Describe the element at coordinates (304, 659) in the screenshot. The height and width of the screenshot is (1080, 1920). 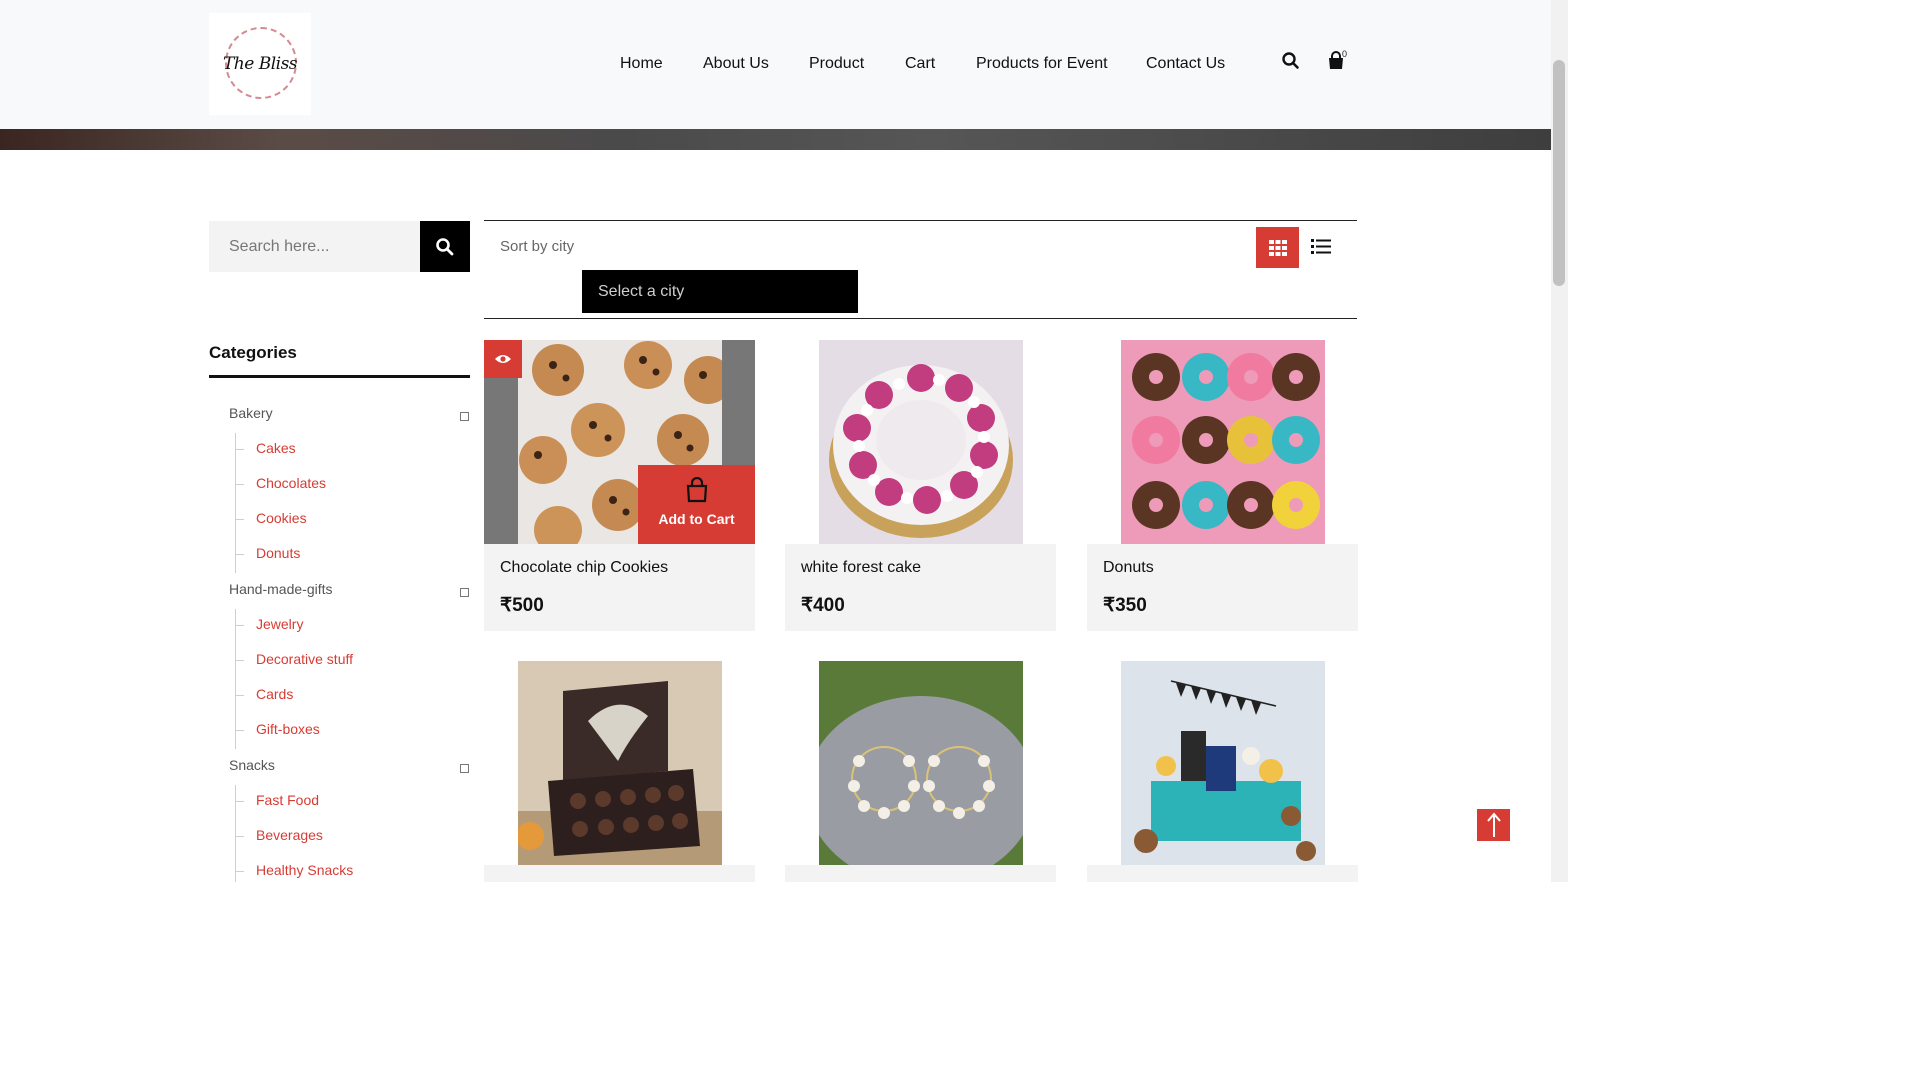
I see `category-decorative-stuff: Decorative stuff` at that location.